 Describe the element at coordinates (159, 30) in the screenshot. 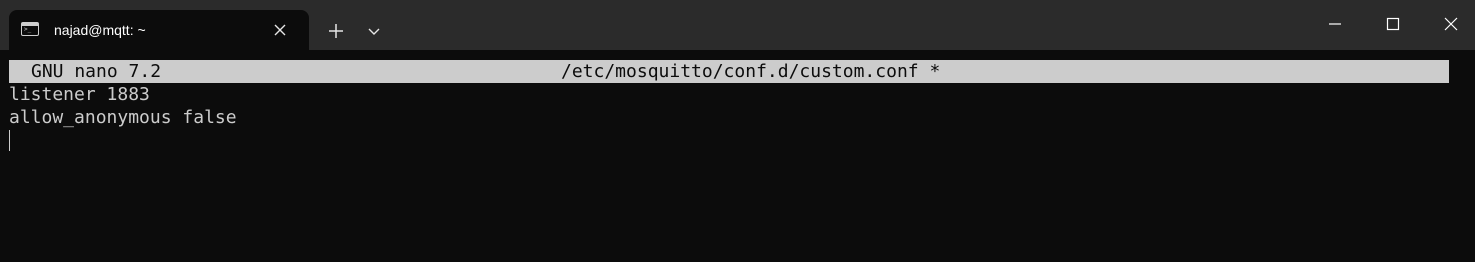

I see `tab-terminal: >_ najad@mqtt: ~` at that location.